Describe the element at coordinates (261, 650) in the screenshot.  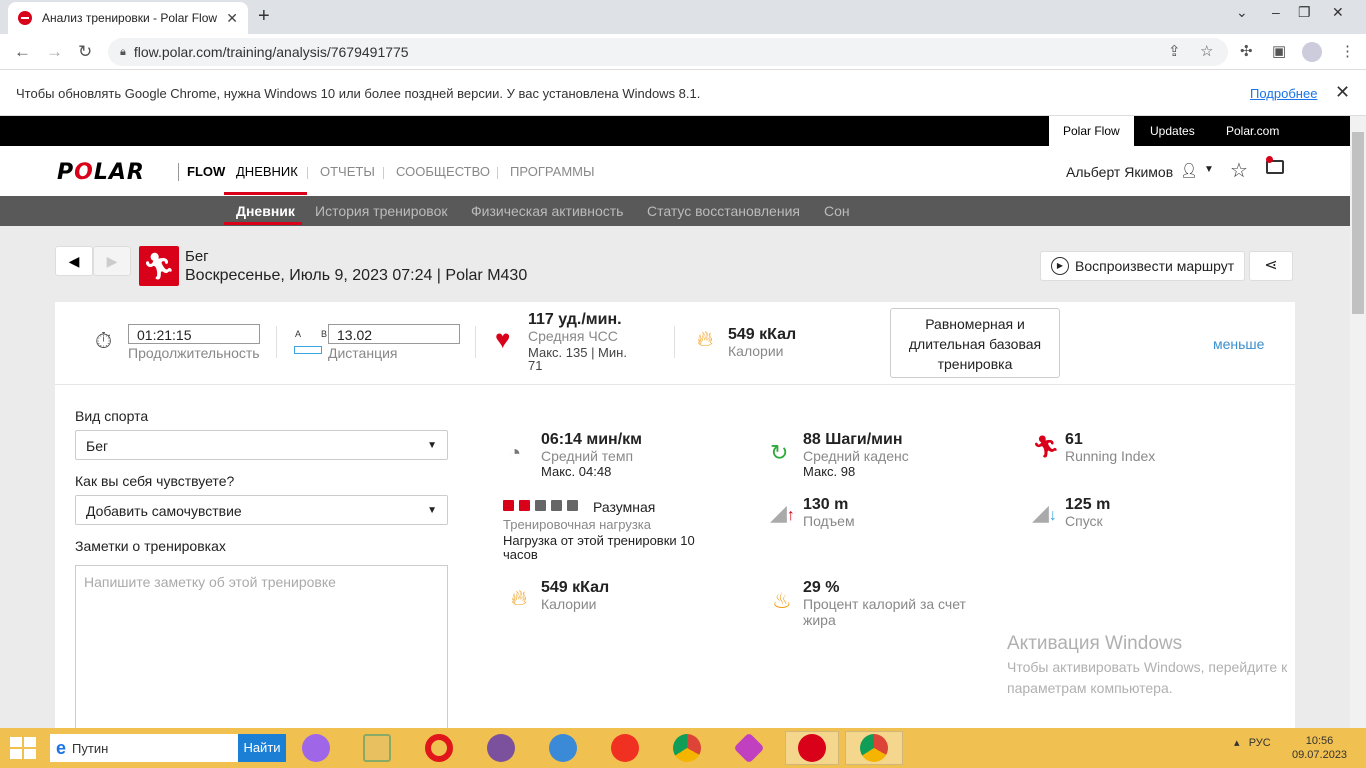
I see `notes-textarea: Напишите заметку об этой тренировке` at that location.